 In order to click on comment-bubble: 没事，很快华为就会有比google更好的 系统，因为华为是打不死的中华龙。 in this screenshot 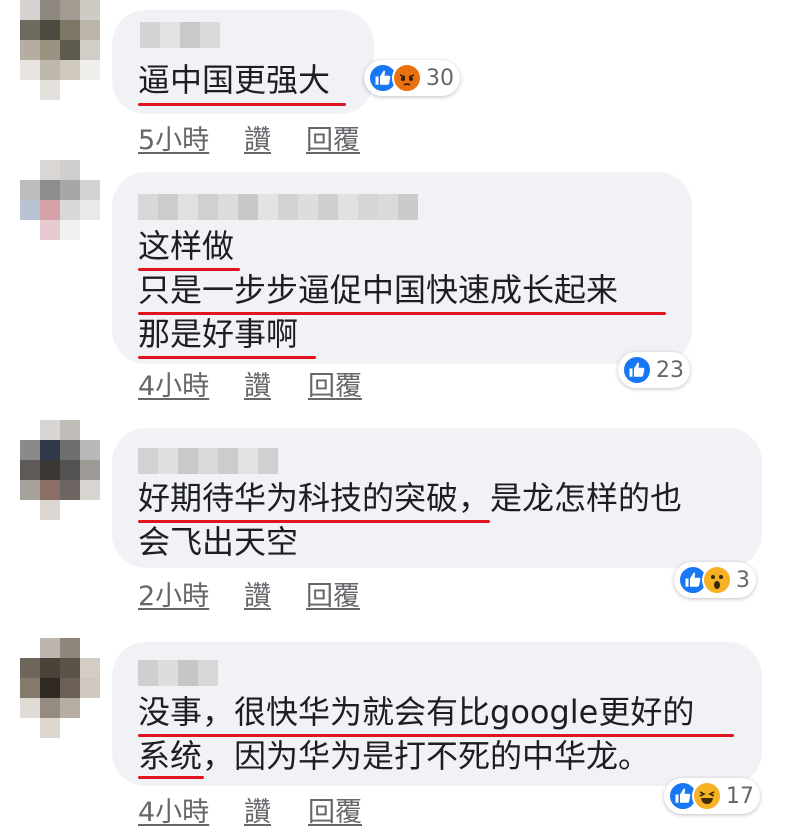, I will do `click(437, 714)`.